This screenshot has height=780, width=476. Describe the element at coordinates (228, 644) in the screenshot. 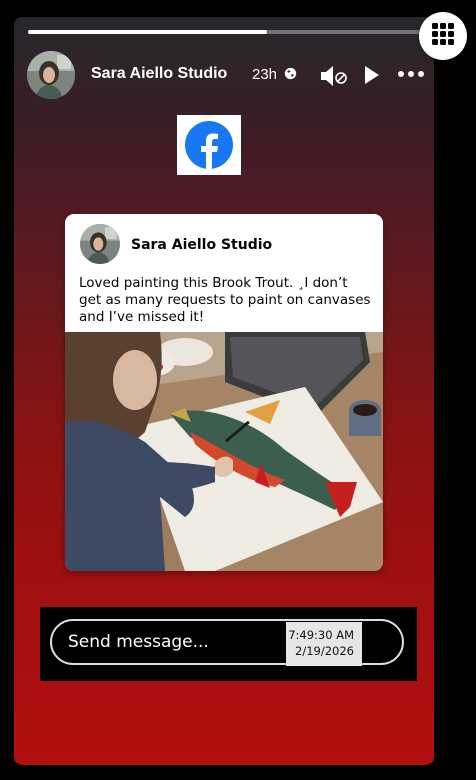

I see `reply-bar: 7:49:30 AM 2/19/2026` at that location.